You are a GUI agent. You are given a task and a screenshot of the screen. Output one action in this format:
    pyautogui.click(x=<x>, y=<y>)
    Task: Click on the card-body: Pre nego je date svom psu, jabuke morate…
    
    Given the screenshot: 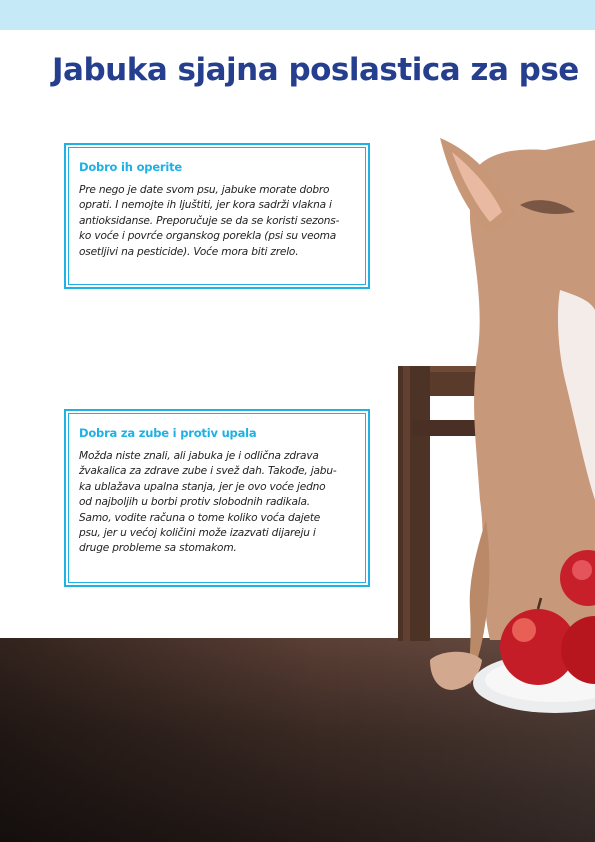 What is the action you would take?
    pyautogui.click(x=220, y=221)
    